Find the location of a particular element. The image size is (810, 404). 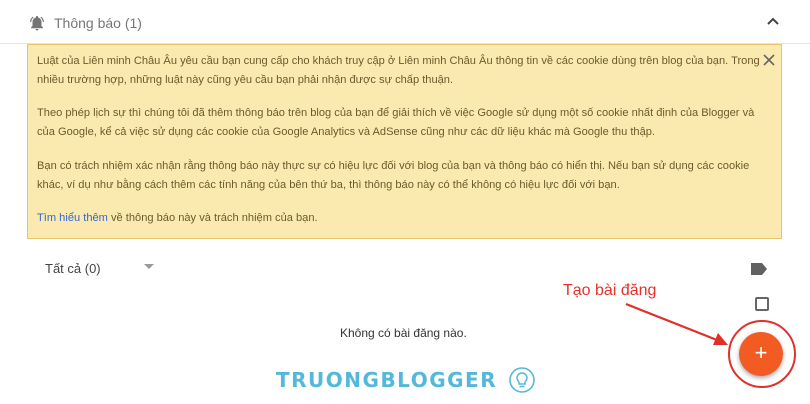

create-post-button: + is located at coordinates (761, 354).